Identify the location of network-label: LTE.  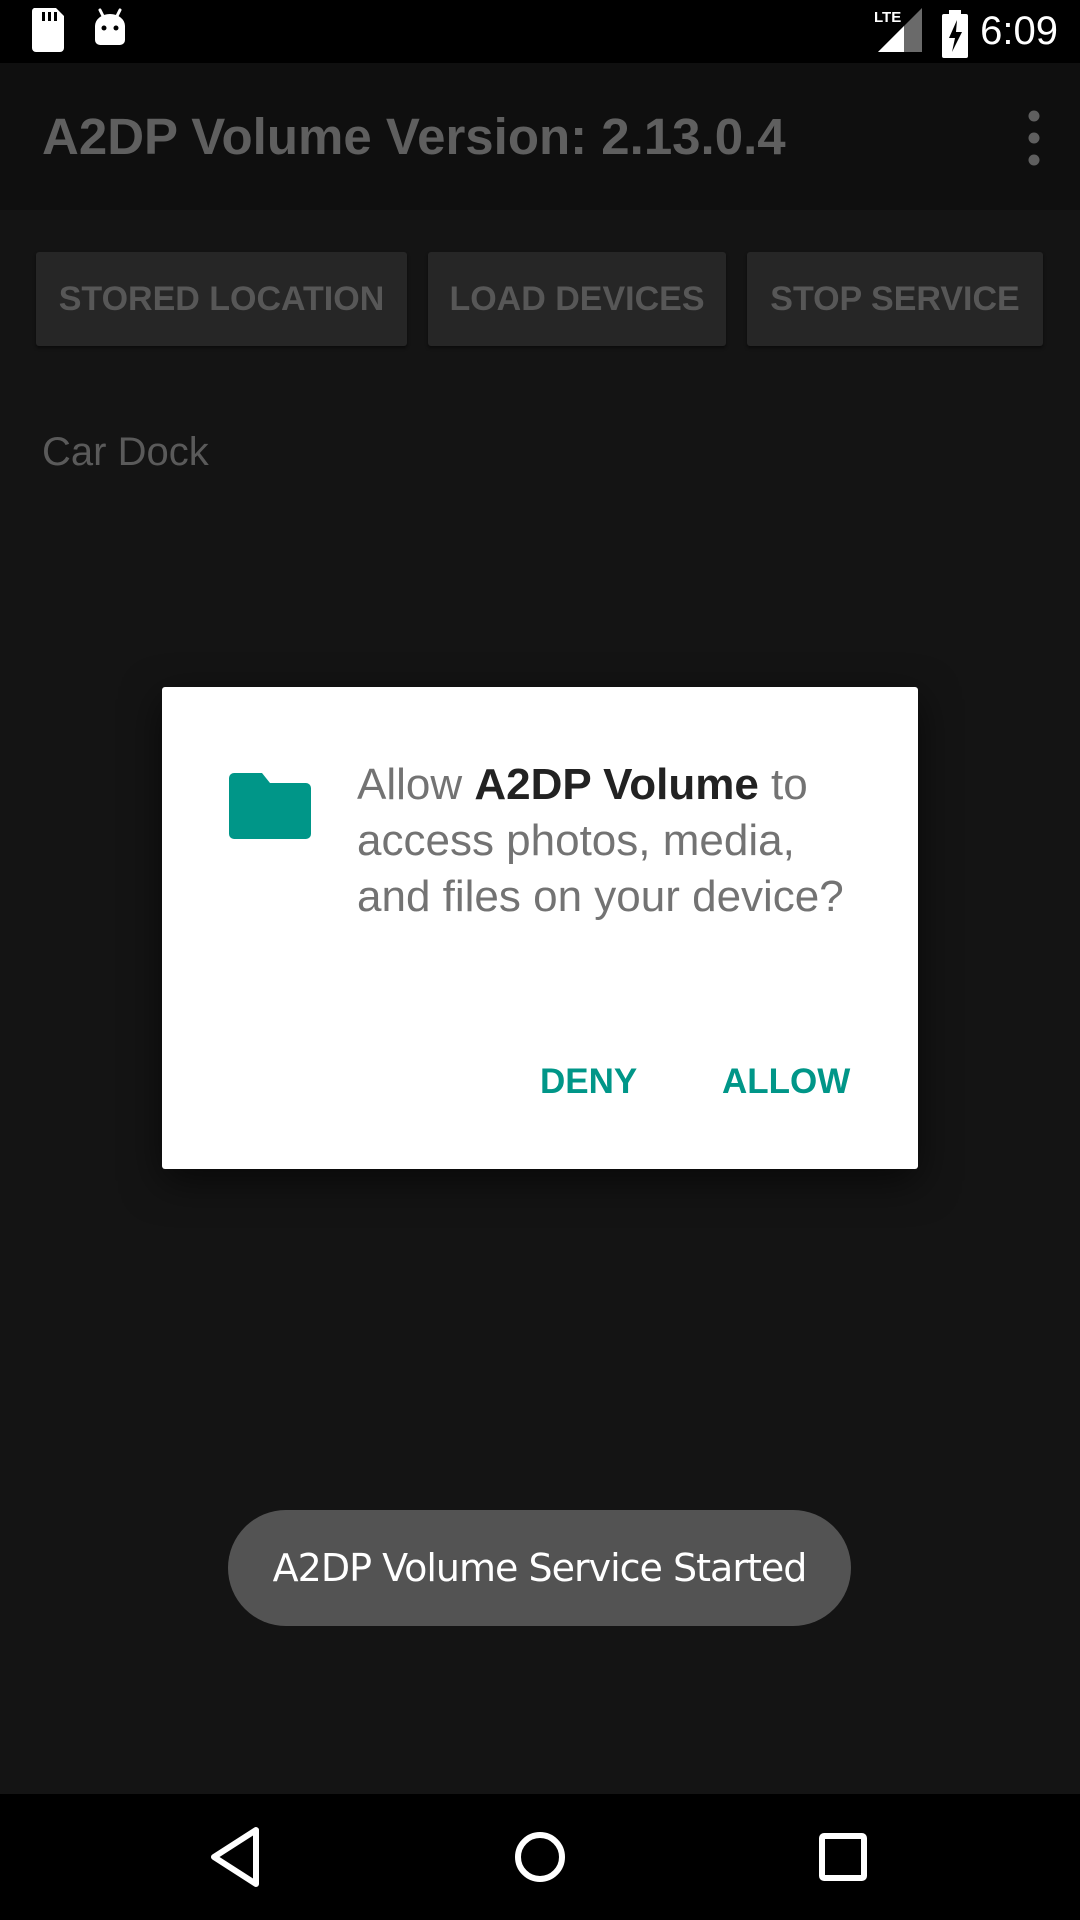
(887, 17).